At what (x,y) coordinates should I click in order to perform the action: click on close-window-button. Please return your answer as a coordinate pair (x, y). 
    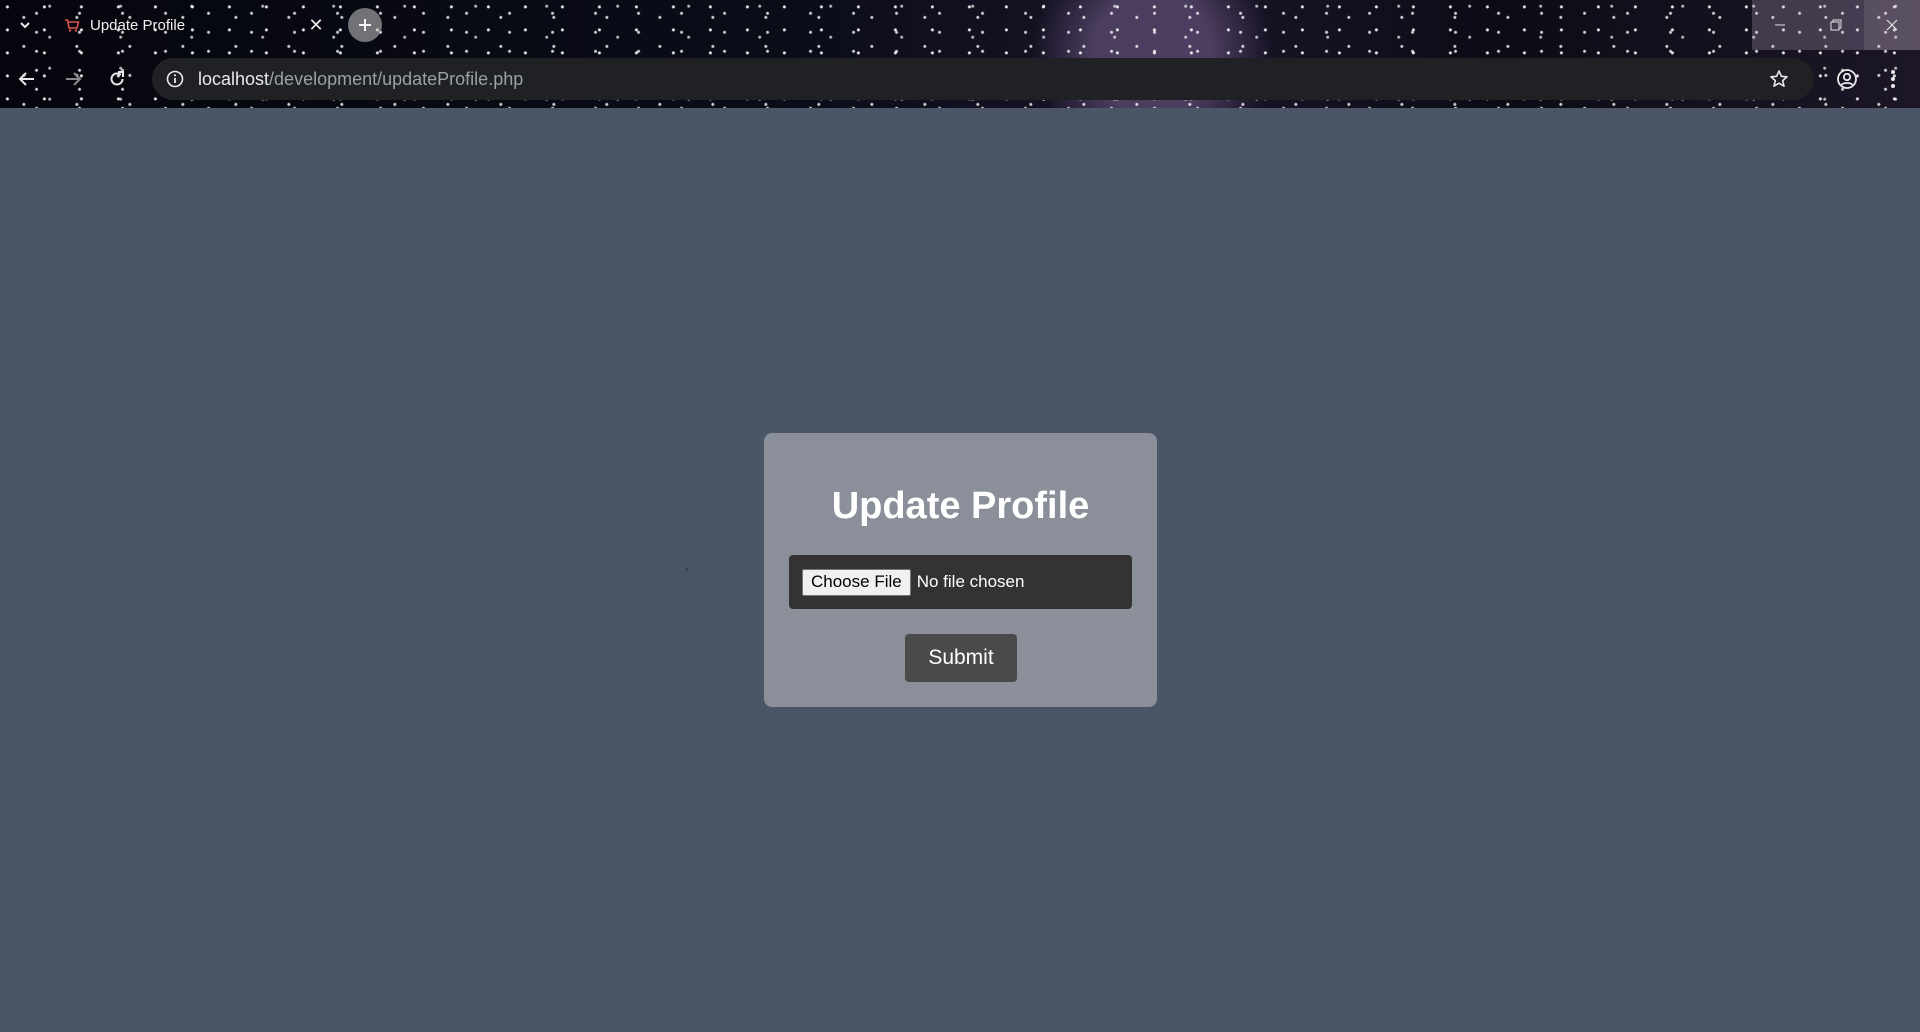
    Looking at the image, I should click on (1892, 25).